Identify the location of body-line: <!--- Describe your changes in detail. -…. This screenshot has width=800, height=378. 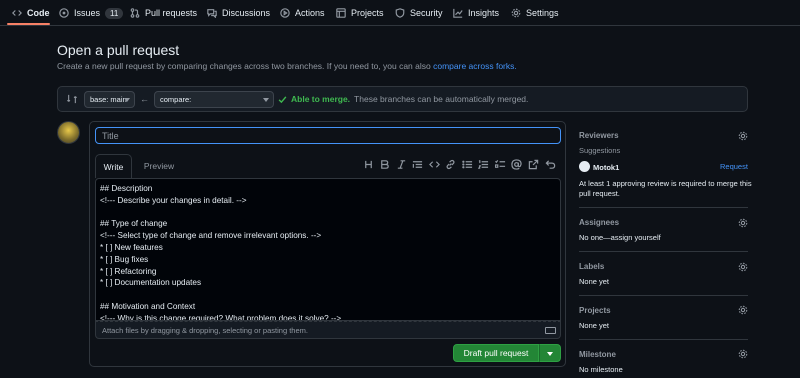
(173, 200).